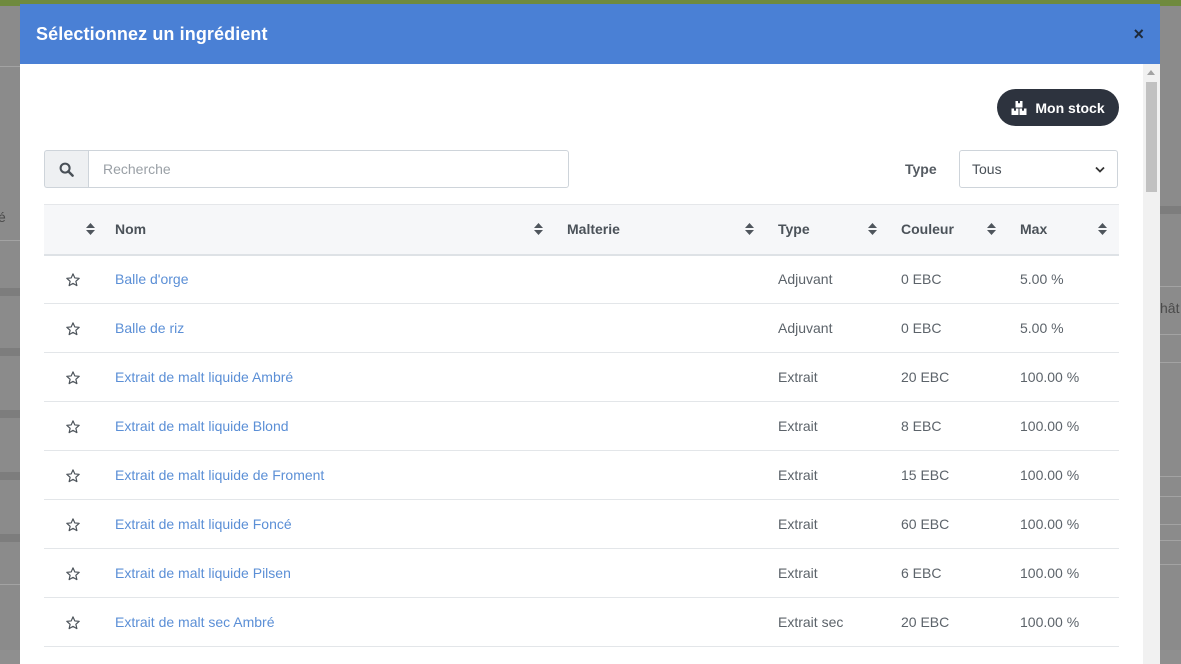 The width and height of the screenshot is (1181, 664). I want to click on name-cell: Extrait de malt liquide Foncé, so click(328, 524).